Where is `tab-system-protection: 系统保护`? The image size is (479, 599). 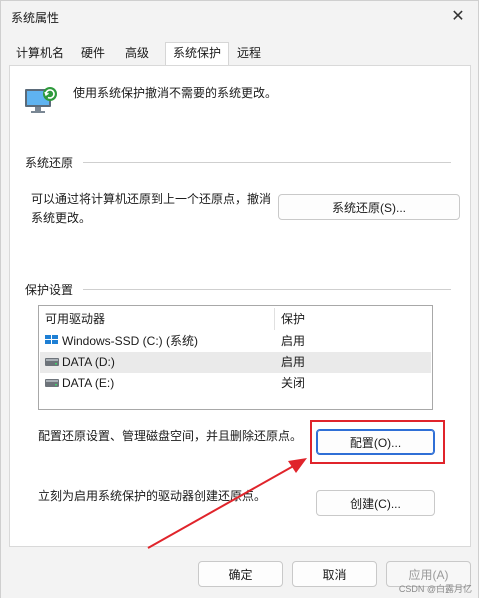 tab-system-protection: 系统保护 is located at coordinates (197, 54).